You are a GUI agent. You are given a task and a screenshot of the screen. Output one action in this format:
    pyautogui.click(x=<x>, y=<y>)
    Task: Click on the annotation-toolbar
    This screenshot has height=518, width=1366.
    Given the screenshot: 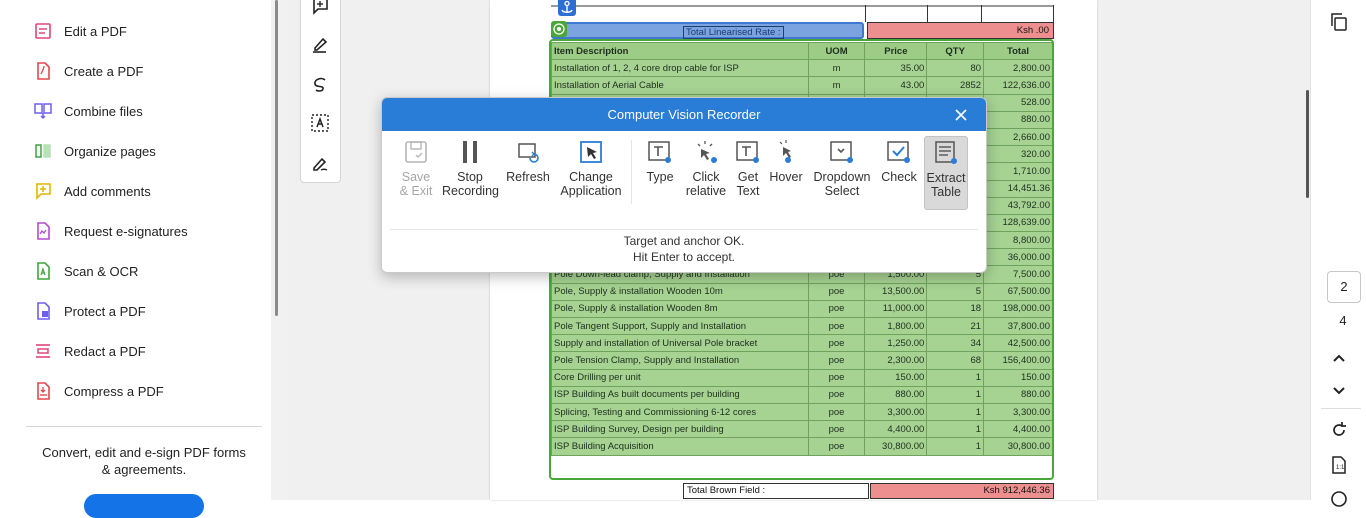 What is the action you would take?
    pyautogui.click(x=320, y=91)
    